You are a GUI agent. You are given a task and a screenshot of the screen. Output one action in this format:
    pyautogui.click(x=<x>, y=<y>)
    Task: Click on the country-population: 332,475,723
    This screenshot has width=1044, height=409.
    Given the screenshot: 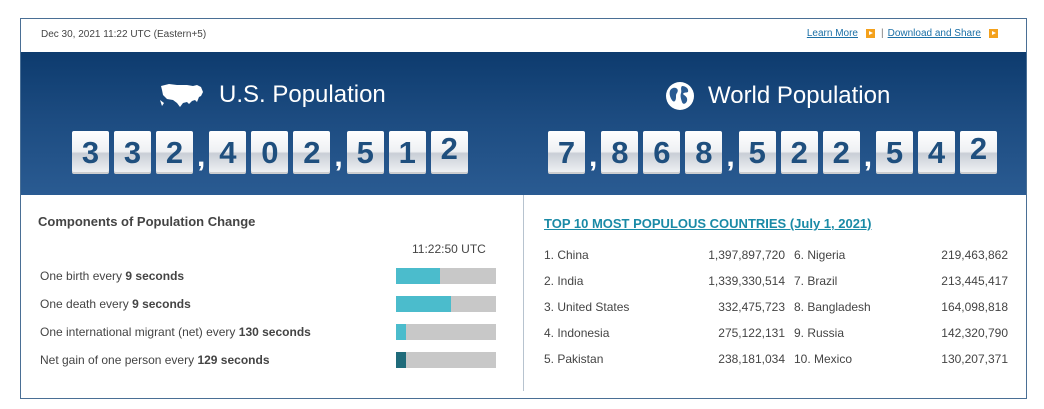 What is the action you would take?
    pyautogui.click(x=751, y=307)
    